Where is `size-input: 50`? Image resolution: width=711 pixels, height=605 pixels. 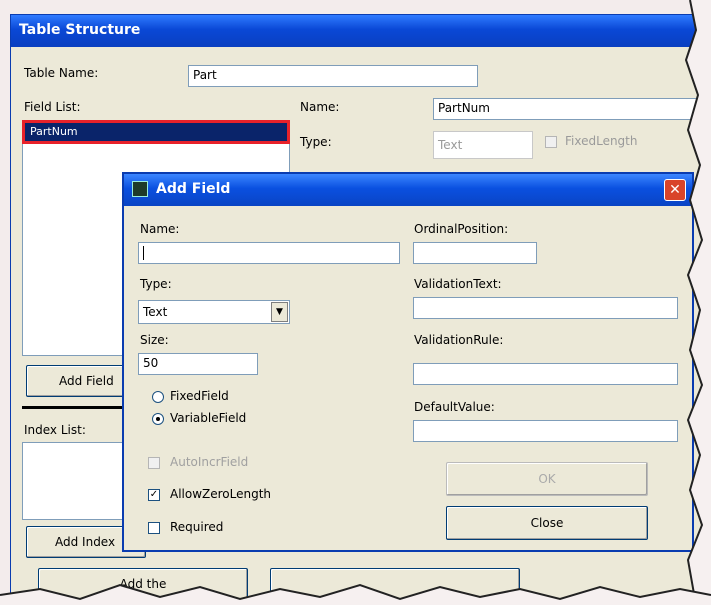
size-input: 50 is located at coordinates (198, 364).